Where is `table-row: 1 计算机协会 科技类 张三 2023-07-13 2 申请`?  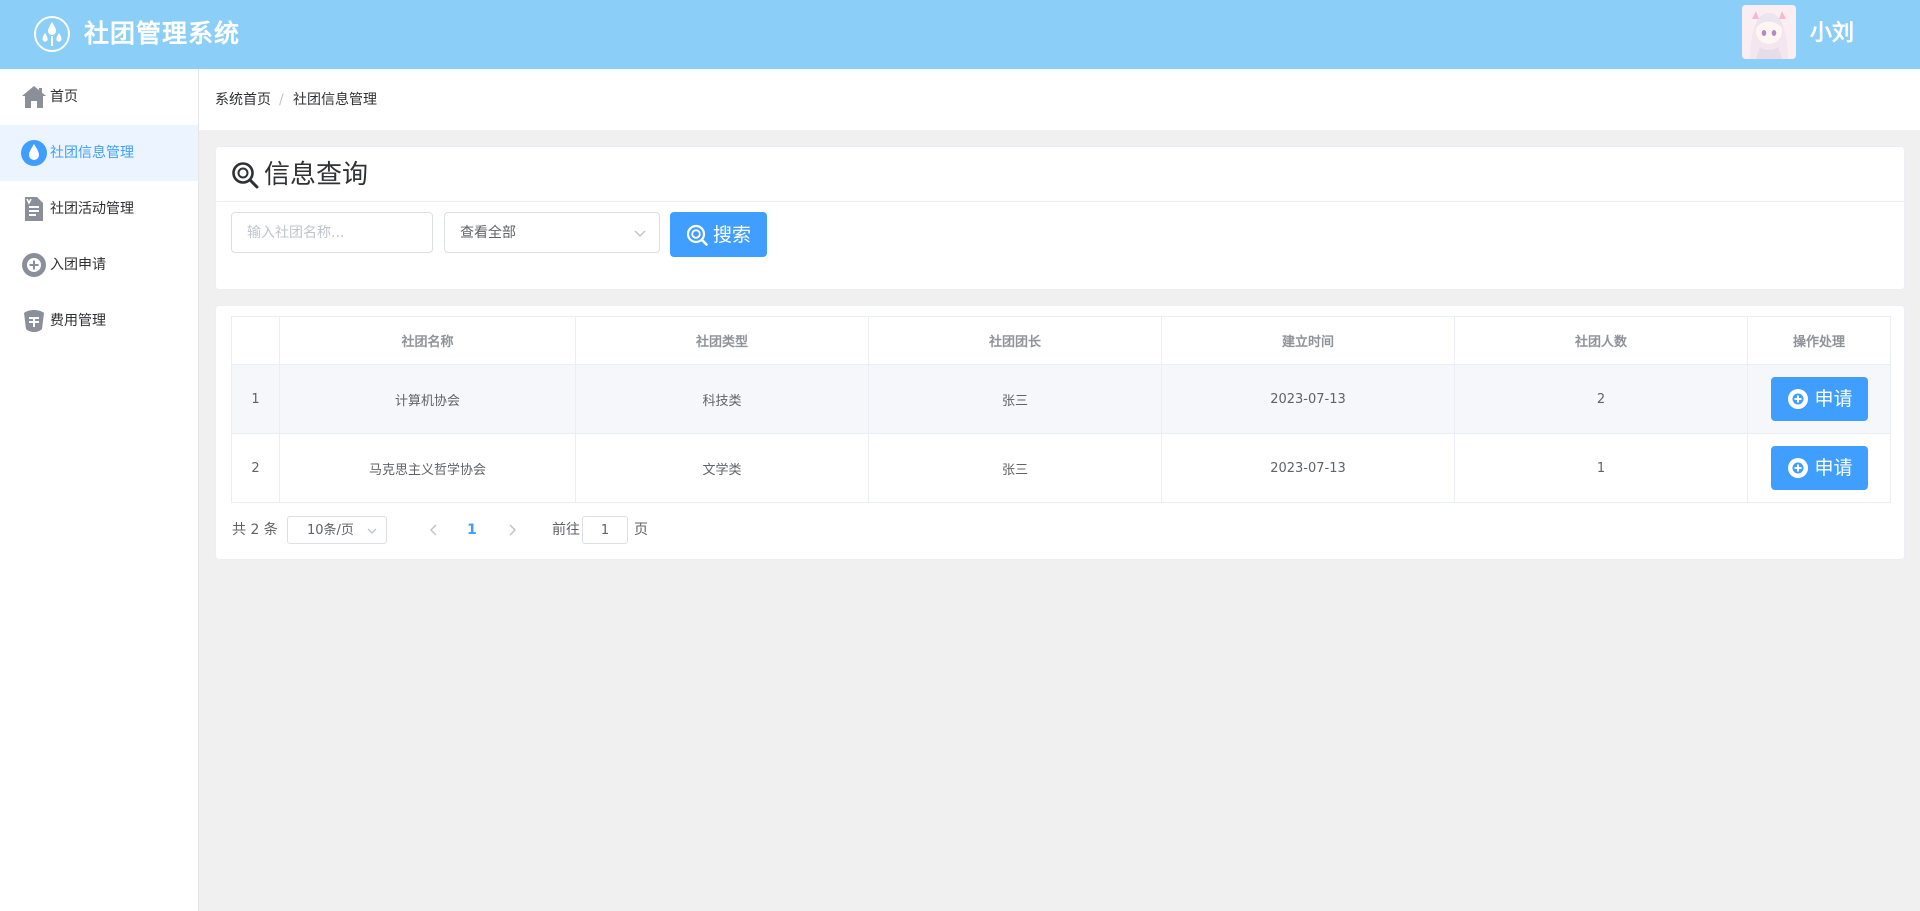
table-row: 1 计算机协会 科技类 张三 2023-07-13 2 申请 is located at coordinates (1061, 399).